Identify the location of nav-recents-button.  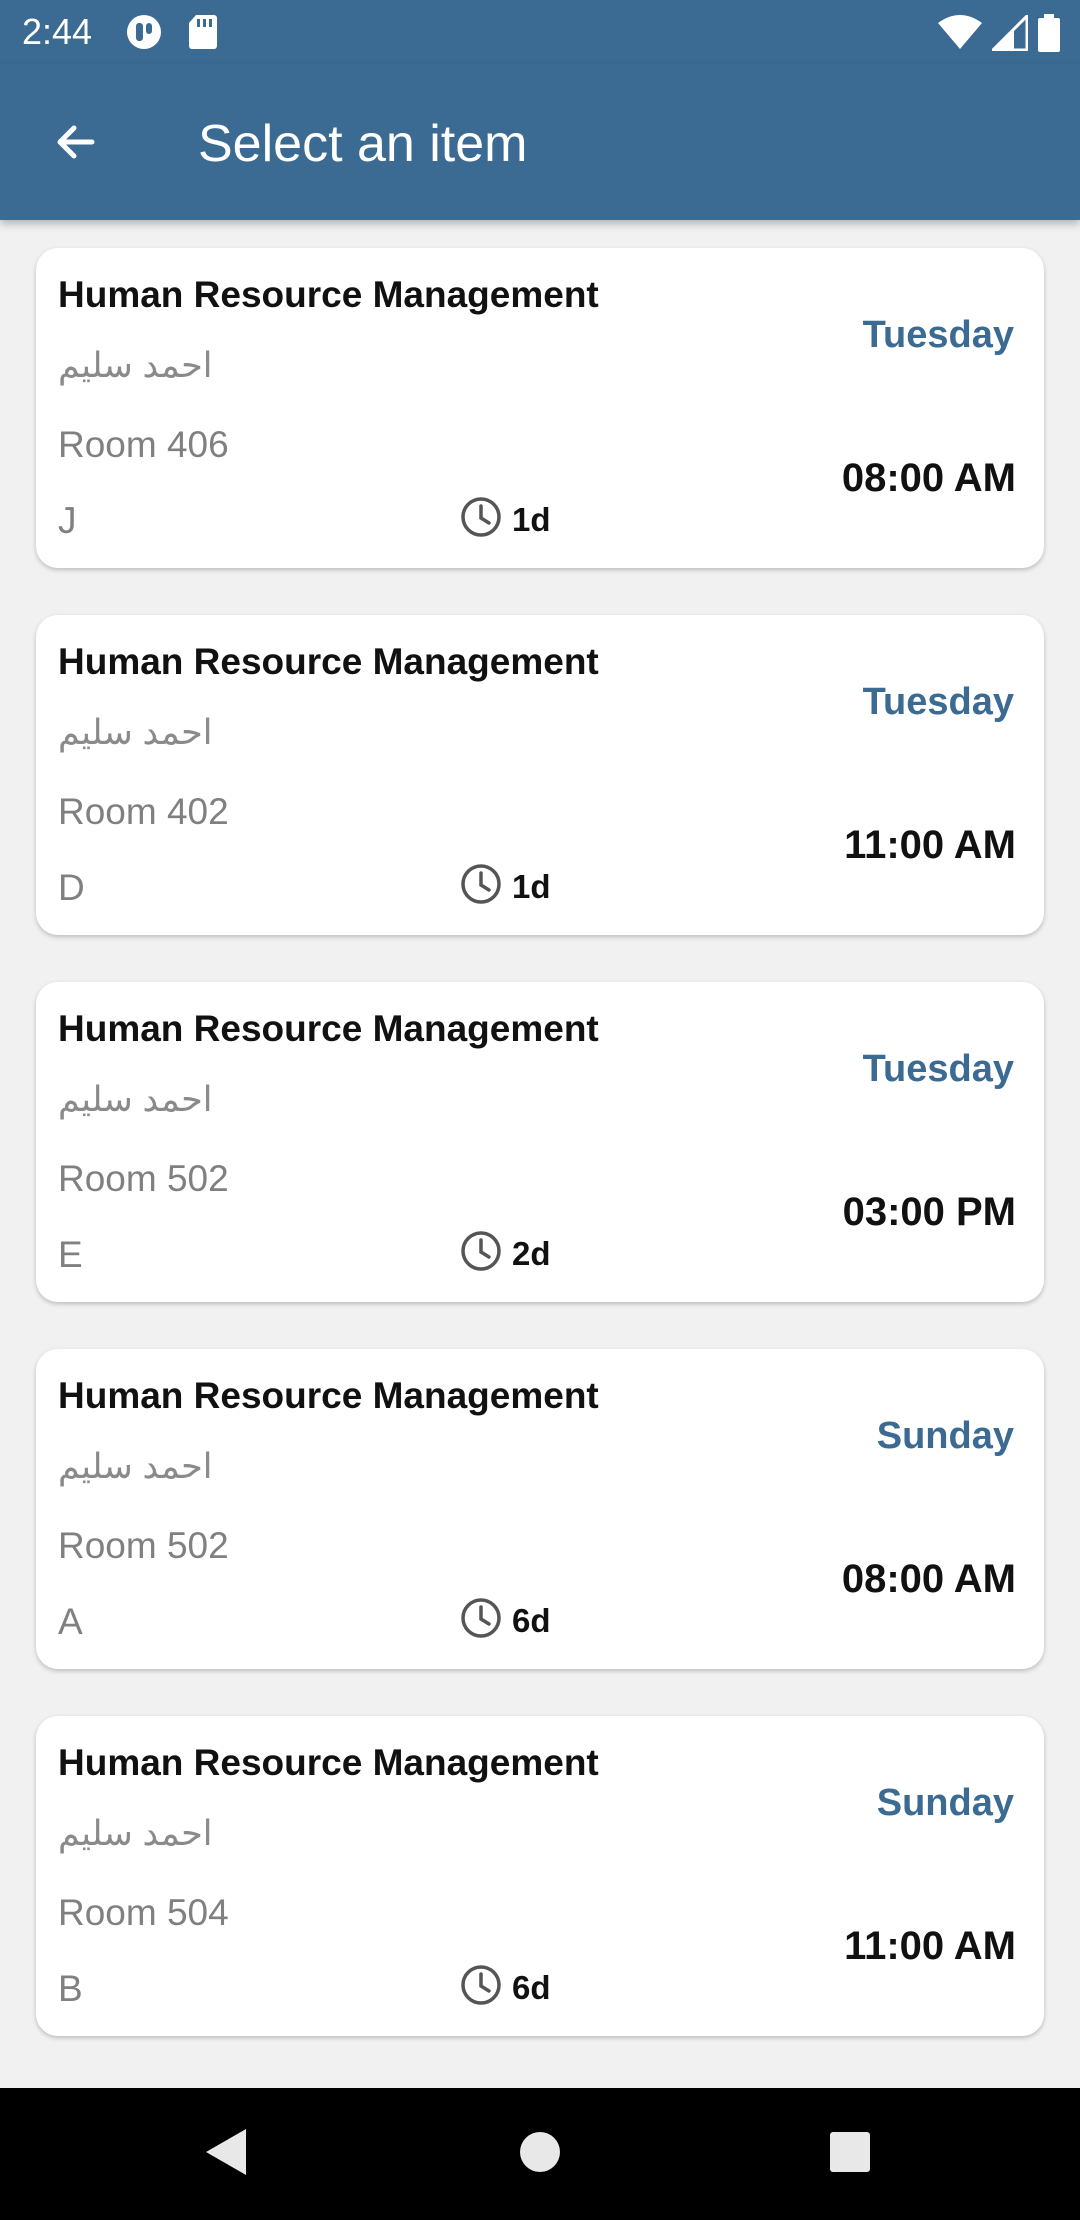
(850, 2154).